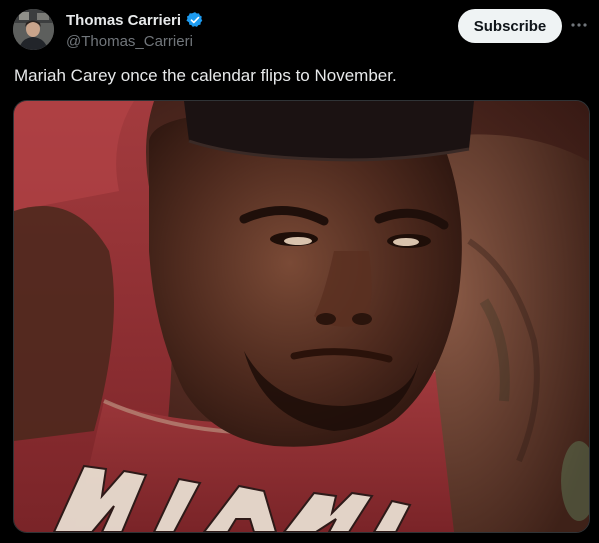  I want to click on avatar-photo, so click(33, 29).